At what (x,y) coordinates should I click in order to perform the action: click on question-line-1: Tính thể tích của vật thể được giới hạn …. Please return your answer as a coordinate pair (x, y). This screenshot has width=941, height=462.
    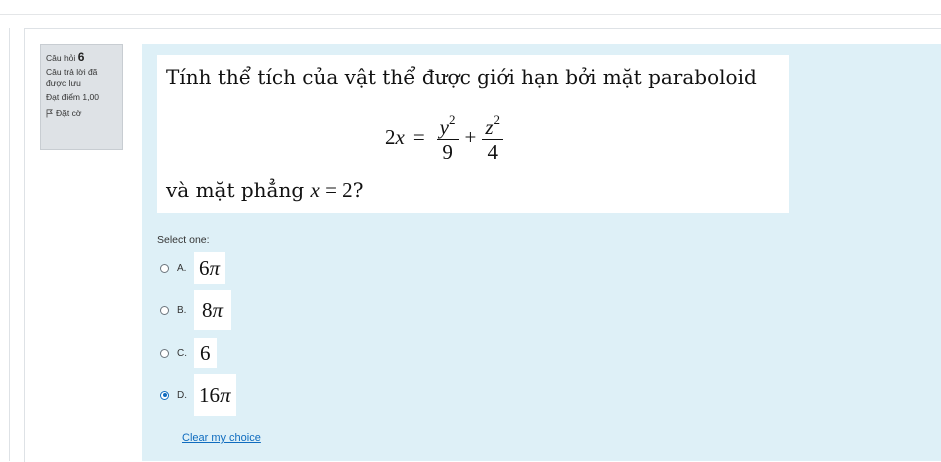
    Looking at the image, I should click on (461, 77).